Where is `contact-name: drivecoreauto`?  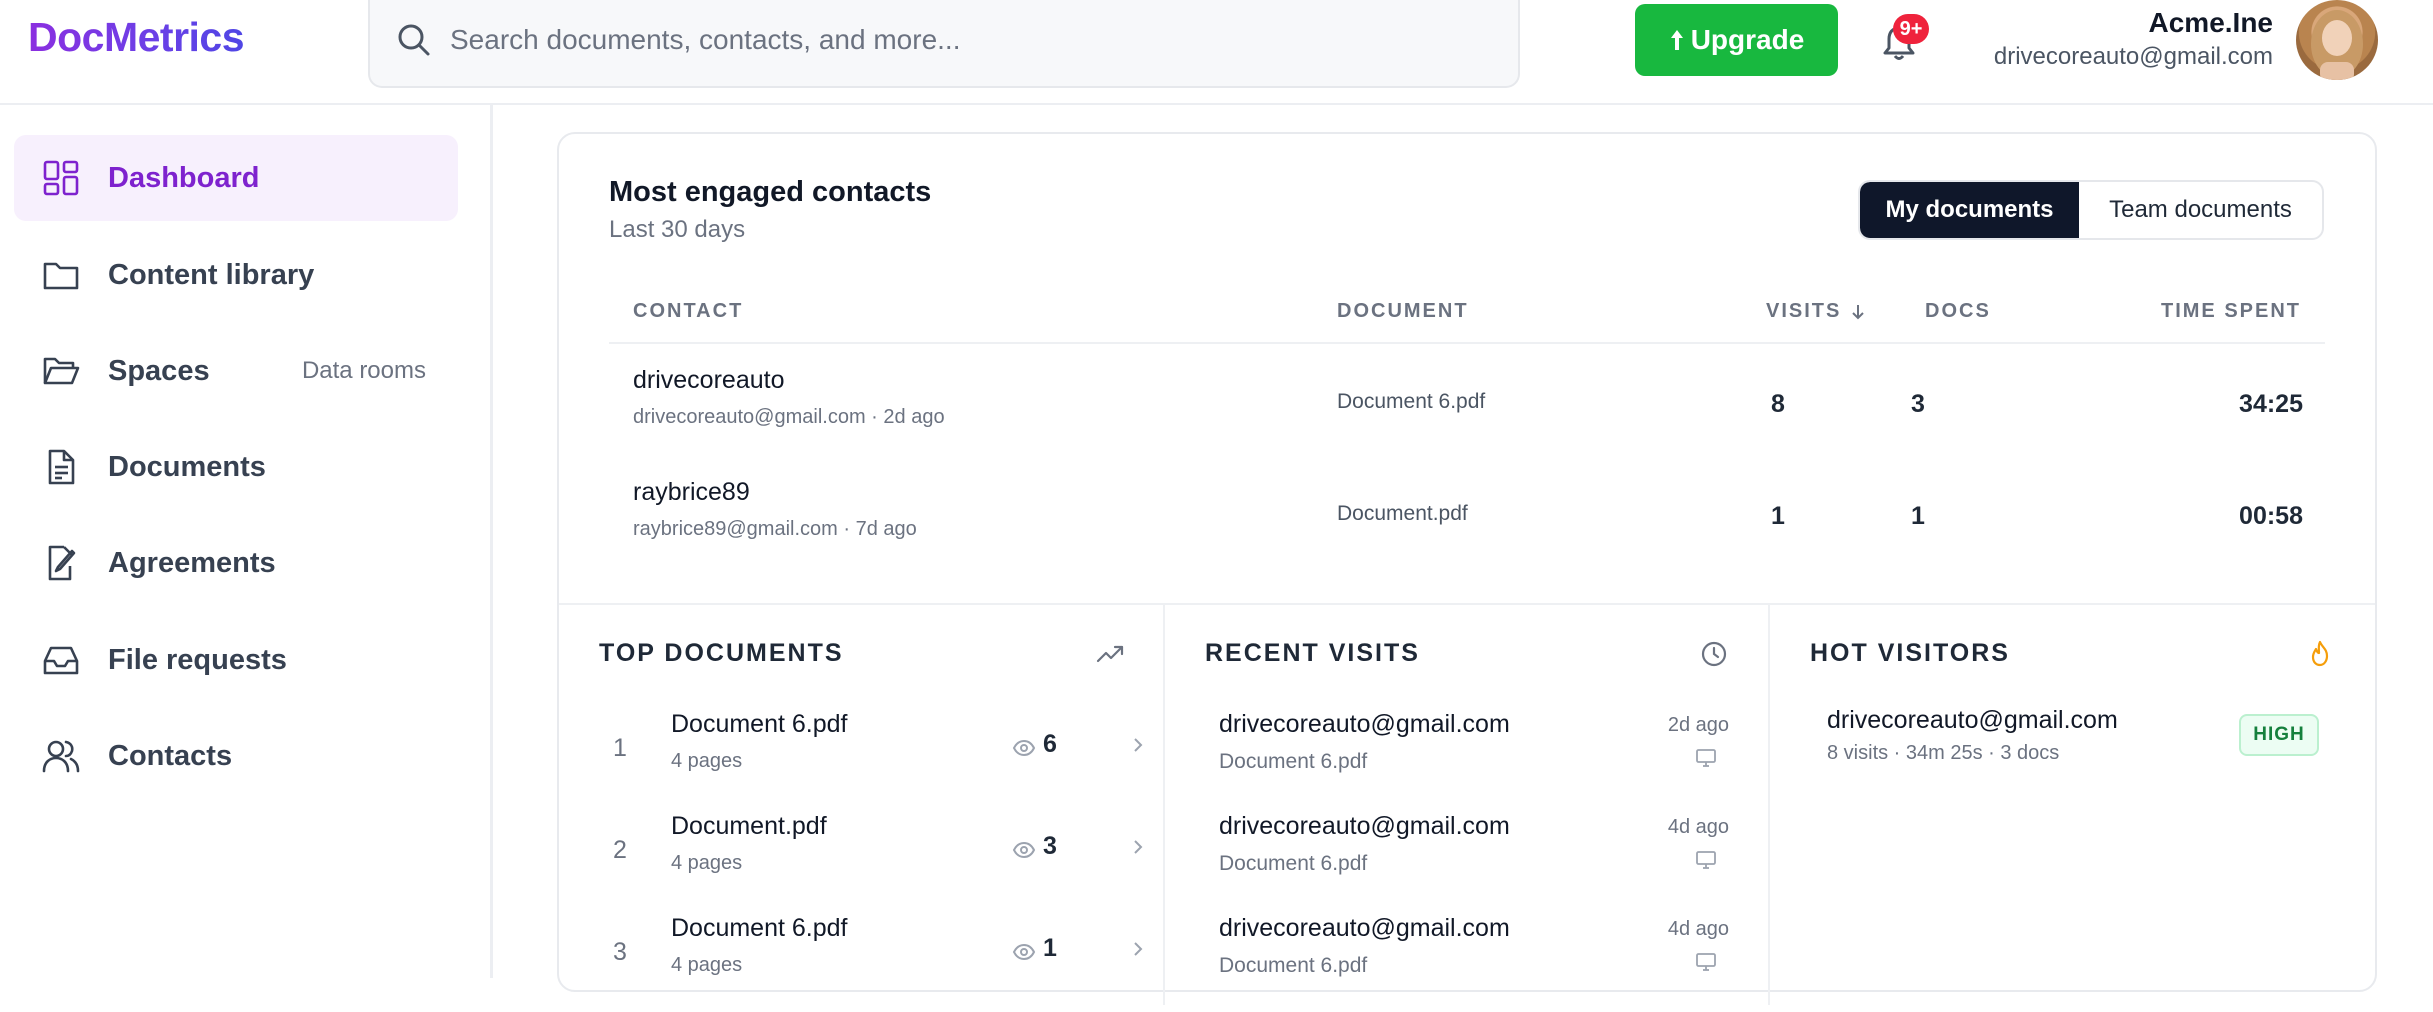
contact-name: drivecoreauto is located at coordinates (709, 380).